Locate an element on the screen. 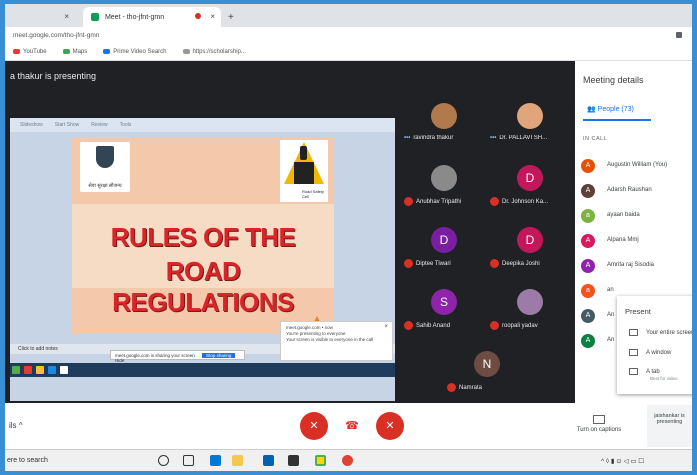 The image size is (697, 475). bookmark-item: Maps is located at coordinates (74, 52).